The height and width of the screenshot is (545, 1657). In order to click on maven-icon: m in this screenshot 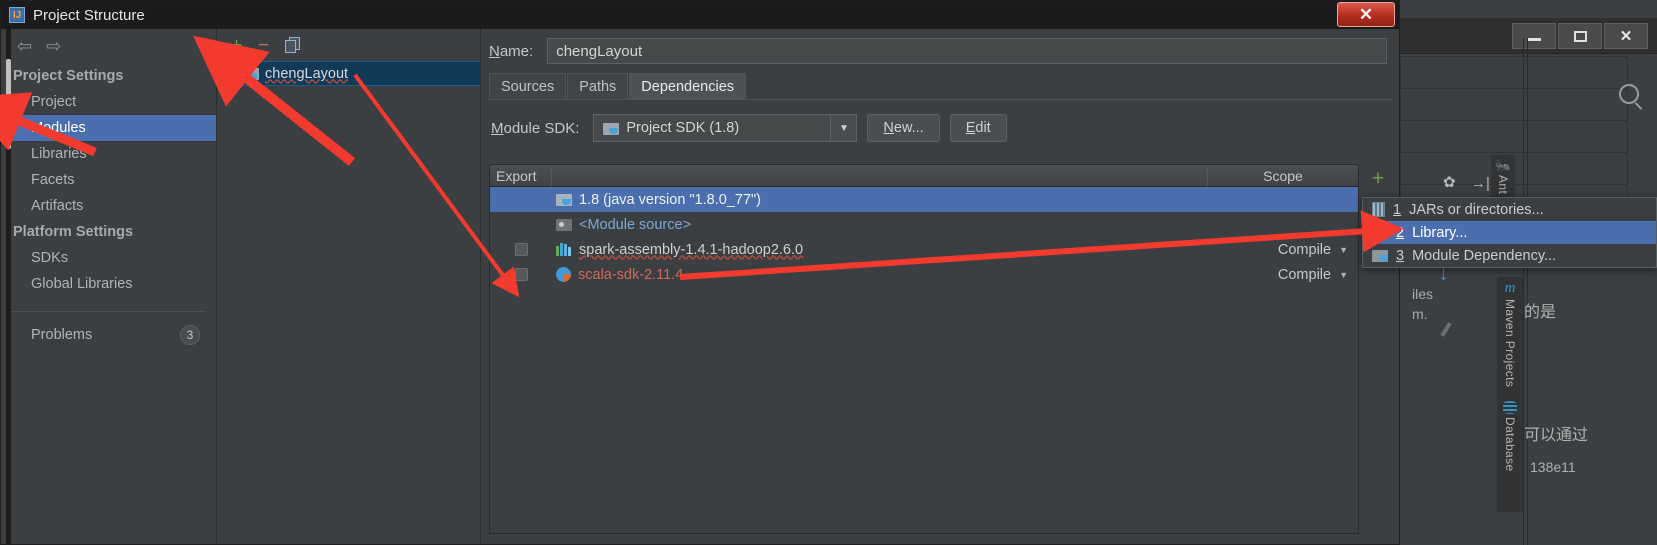, I will do `click(1510, 288)`.